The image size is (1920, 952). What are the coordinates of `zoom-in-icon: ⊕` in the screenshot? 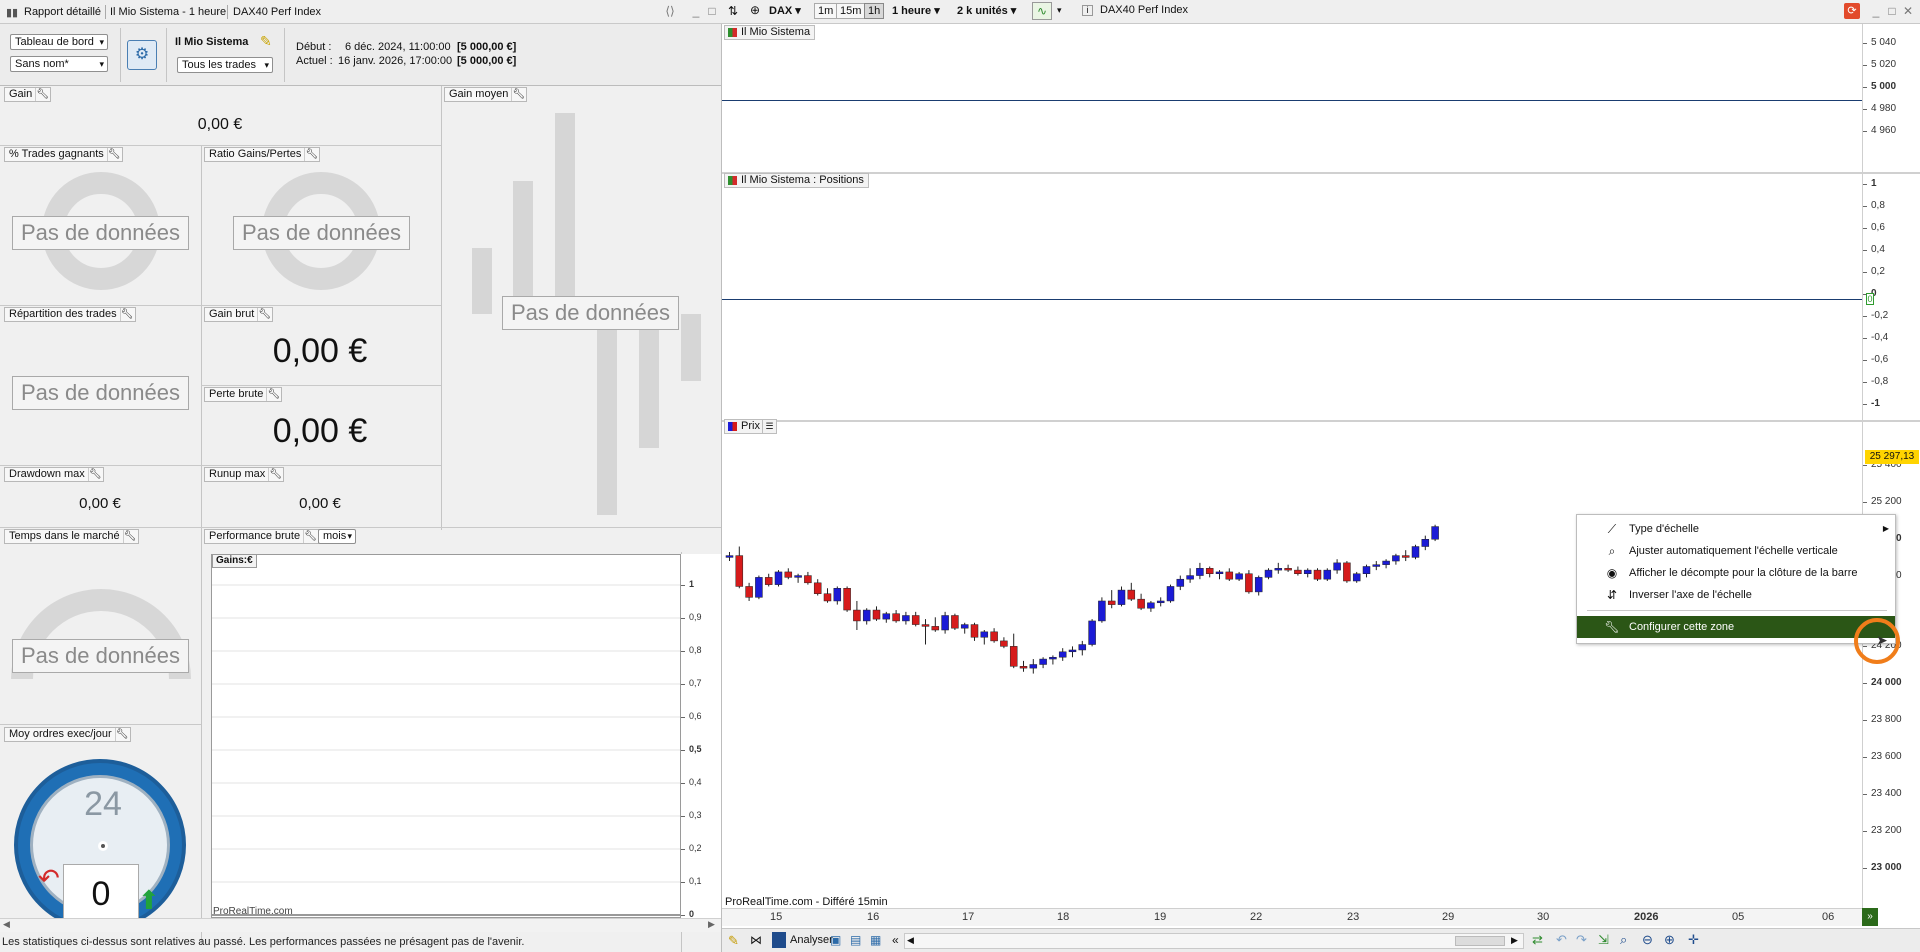 It's located at (1669, 940).